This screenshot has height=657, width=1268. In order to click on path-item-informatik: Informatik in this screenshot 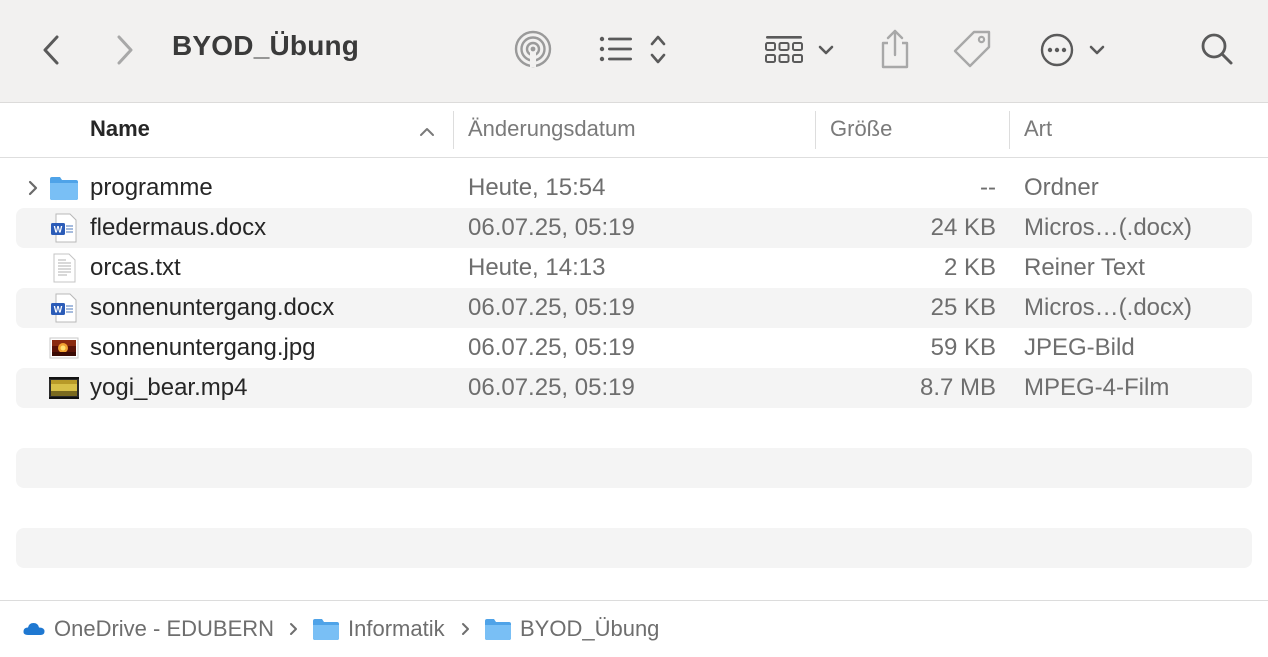, I will do `click(378, 629)`.